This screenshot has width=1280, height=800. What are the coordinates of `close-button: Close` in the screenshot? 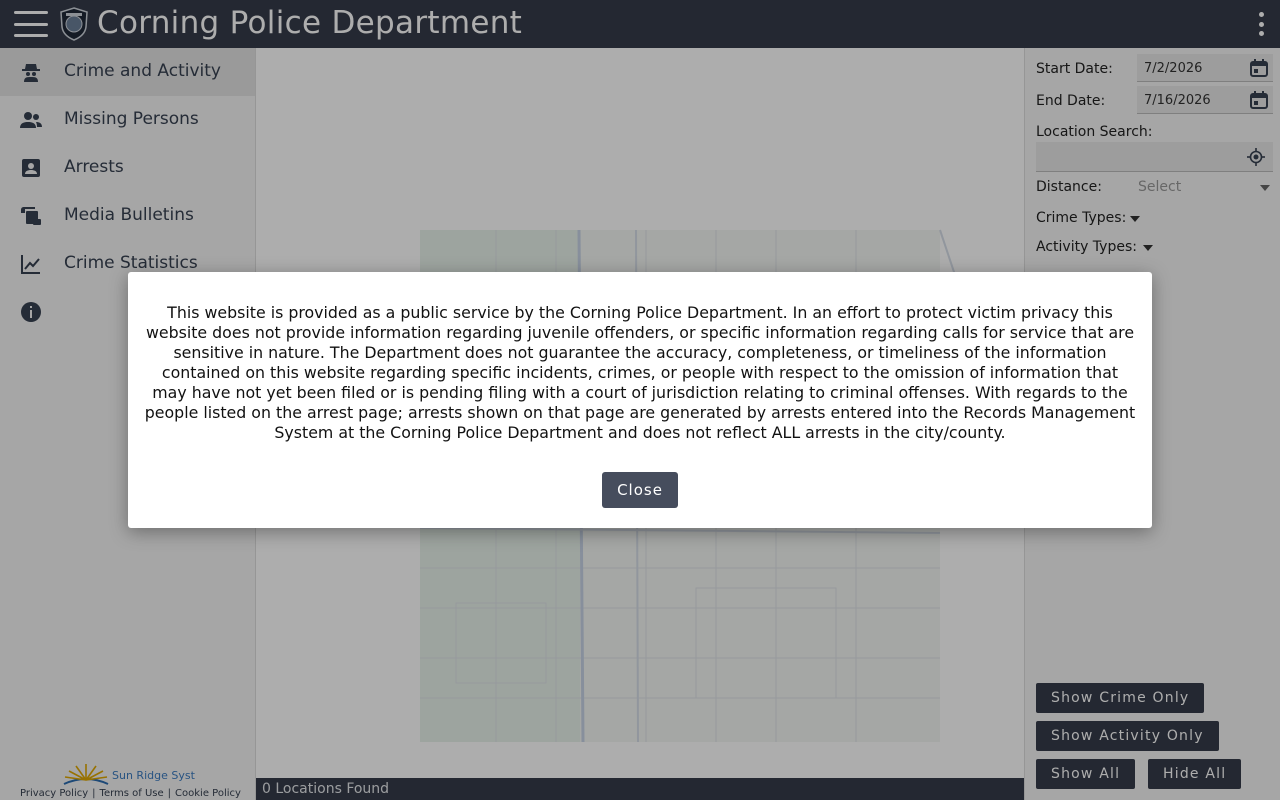 It's located at (640, 490).